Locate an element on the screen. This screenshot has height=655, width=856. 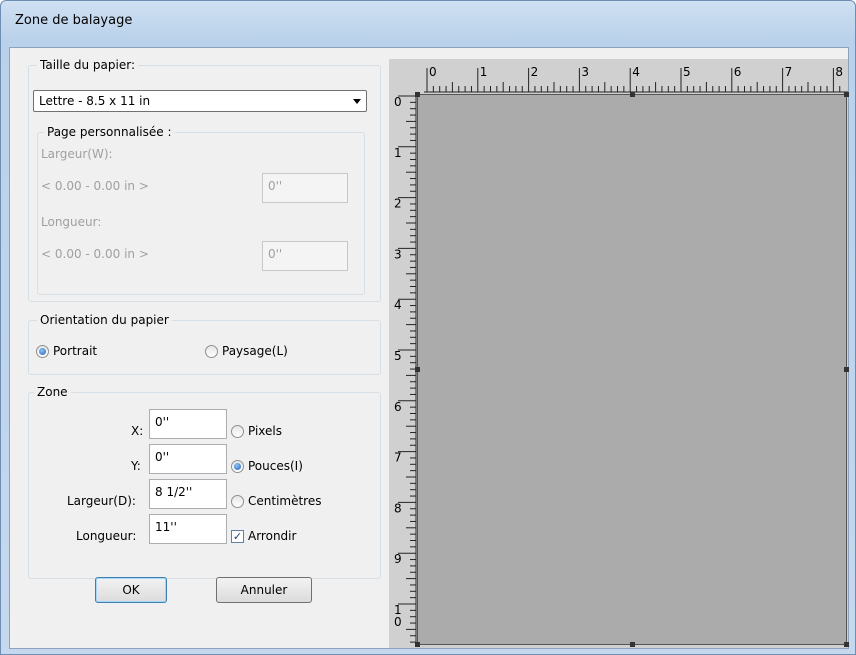
resize-handle-middle-right is located at coordinates (846, 369).